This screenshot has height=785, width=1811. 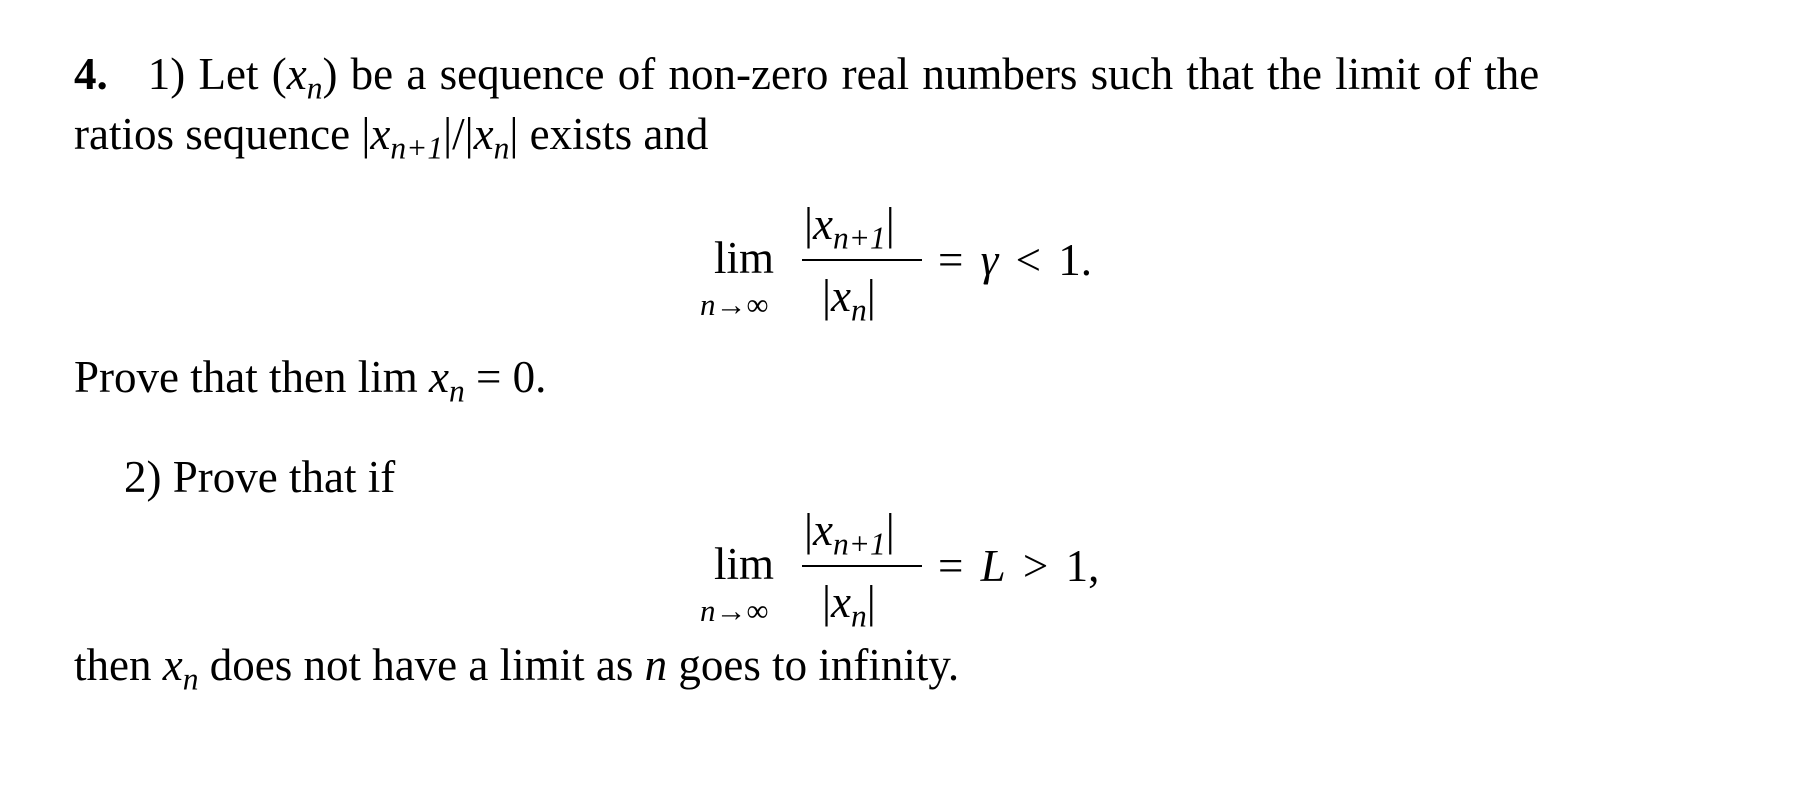 I want to click on math-symbol-gamma: γ, so click(x=989, y=260).